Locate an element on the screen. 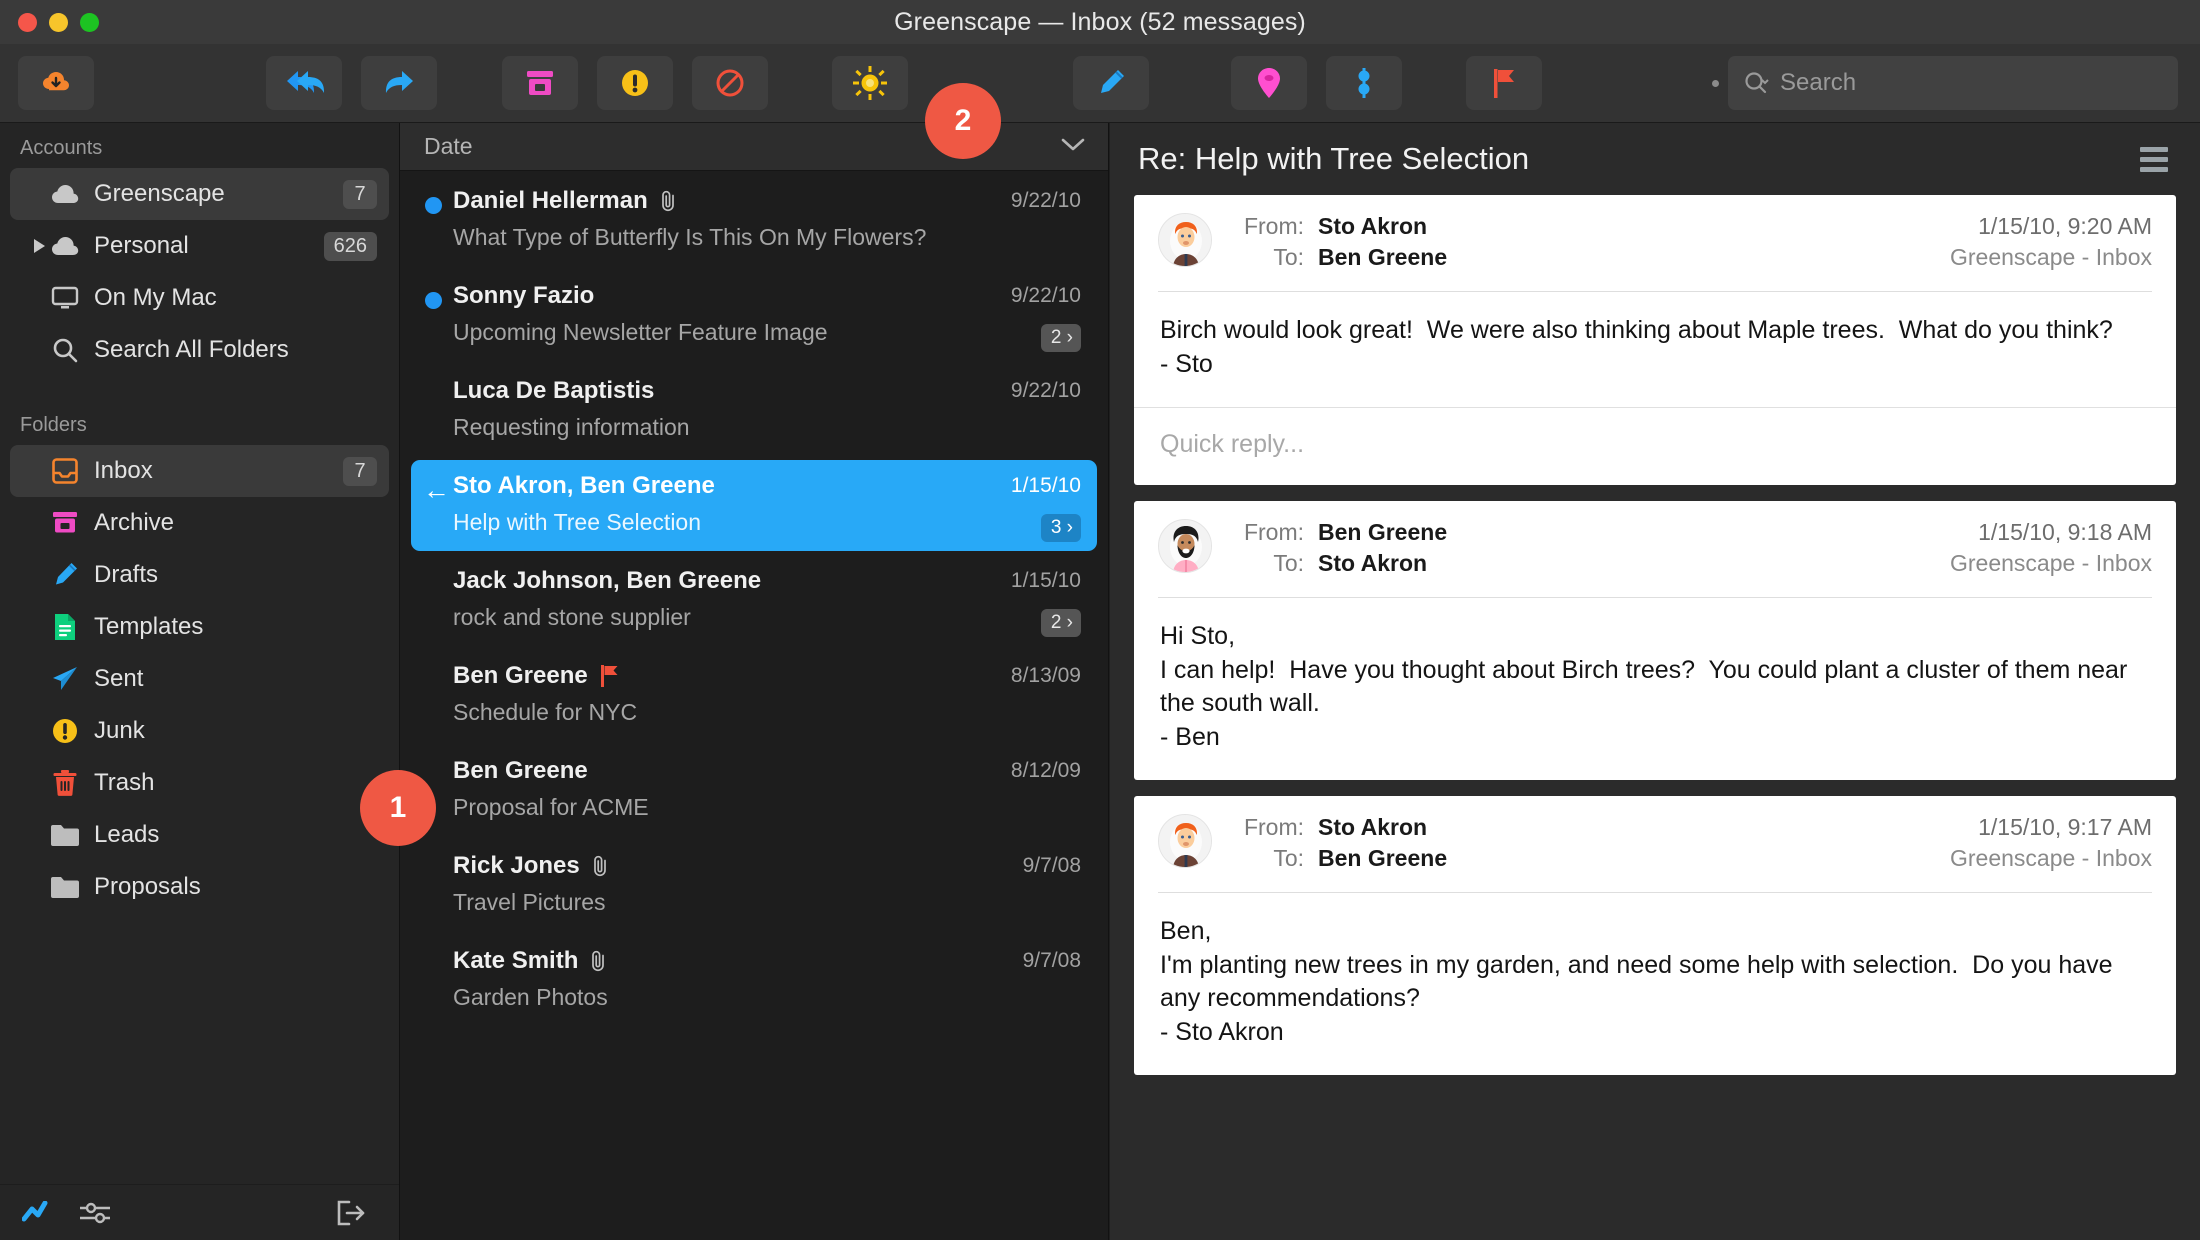 The height and width of the screenshot is (1240, 2200). message-meta: 1/15/10, 9:18 AM Greenscape - Inbox is located at coordinates (2051, 550).